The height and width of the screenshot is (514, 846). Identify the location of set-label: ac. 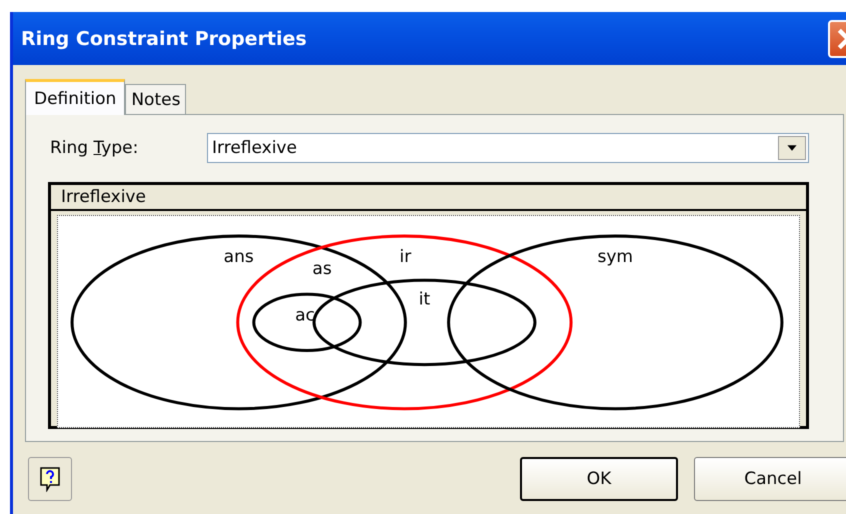
(305, 315).